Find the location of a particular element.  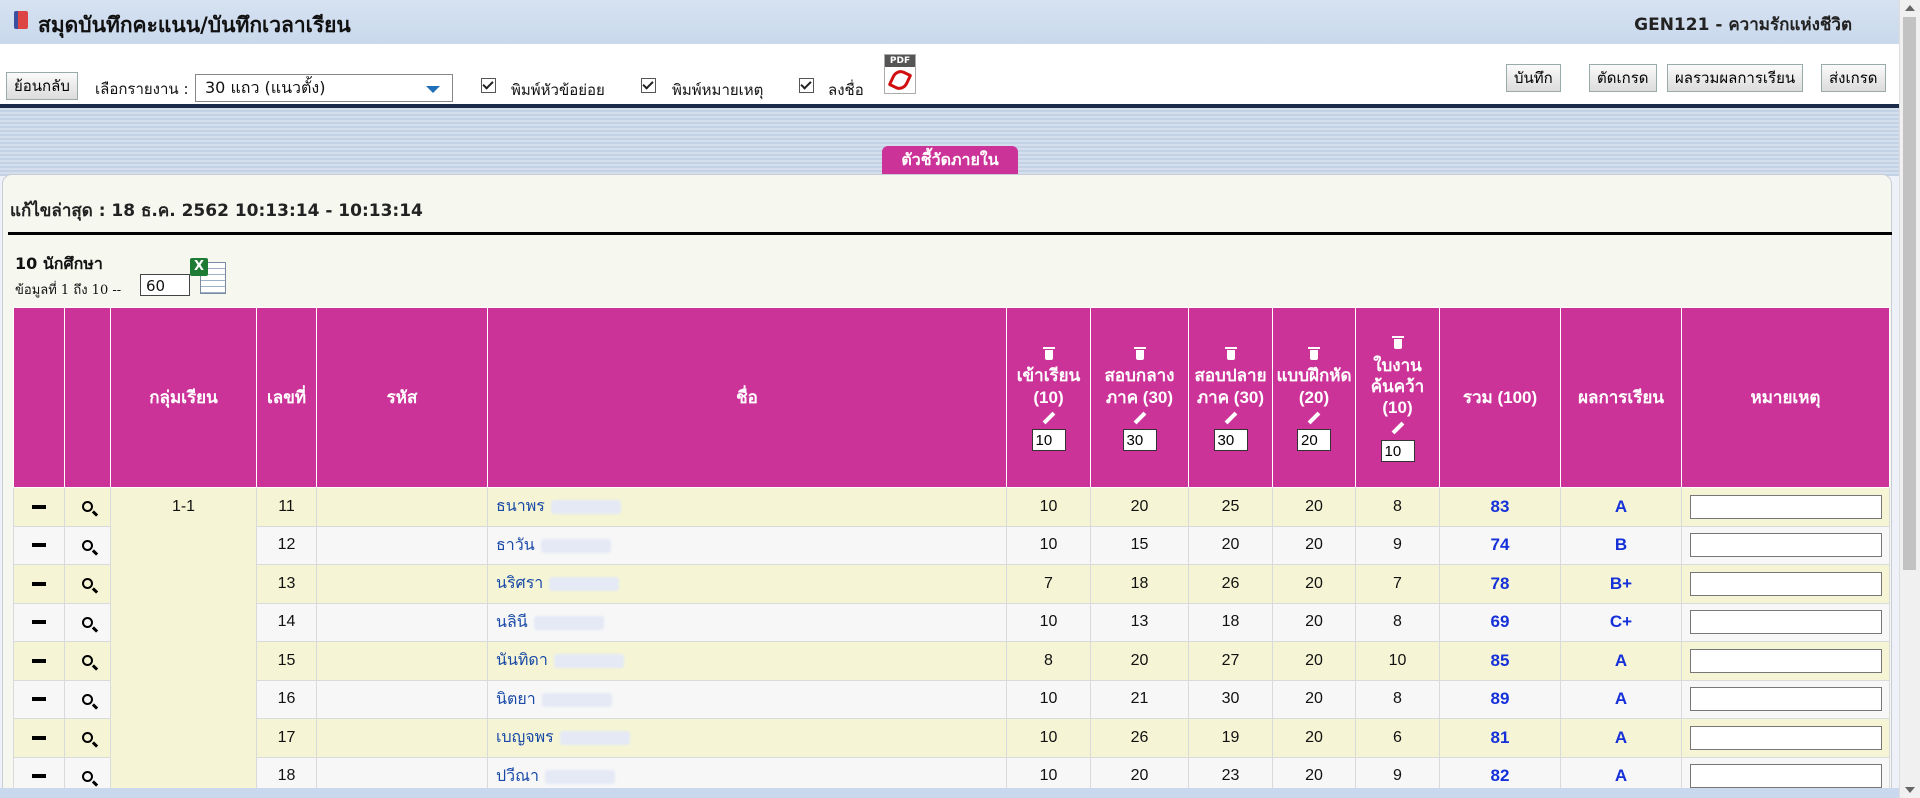

student-name-link: ธาวัน is located at coordinates (515, 545).